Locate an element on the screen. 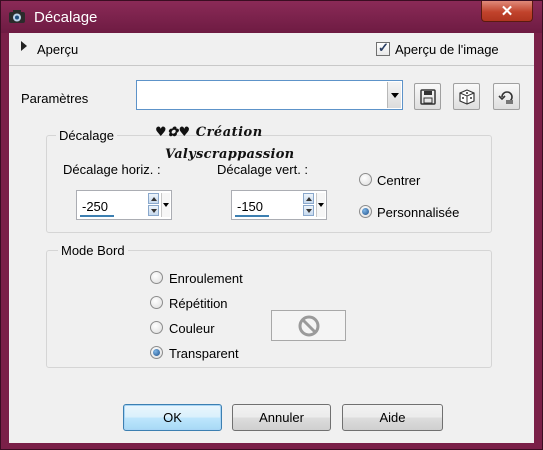  horiz-offset-spinbox: -250 is located at coordinates (124, 205).